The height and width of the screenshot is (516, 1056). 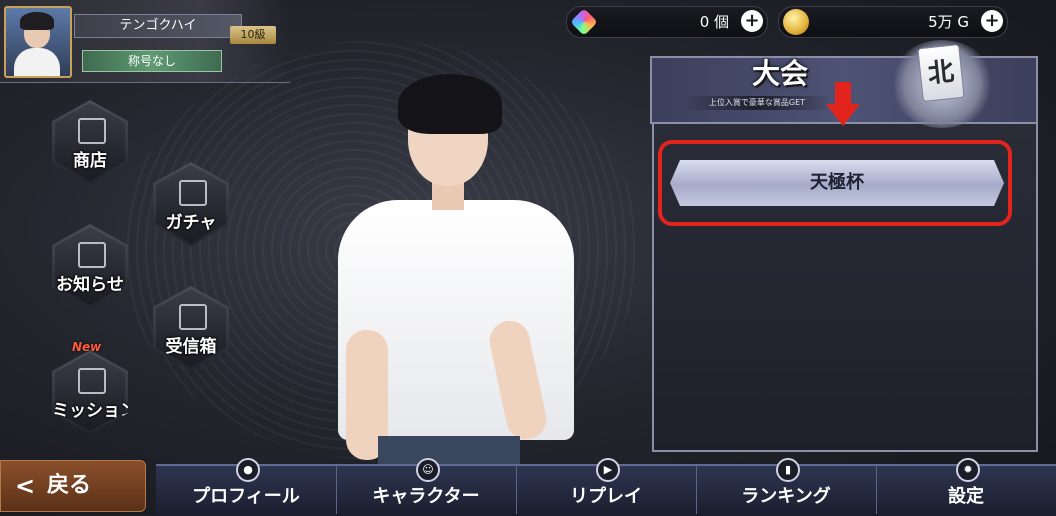 What do you see at coordinates (193, 317) in the screenshot?
I see `mailbox-icon` at bounding box center [193, 317].